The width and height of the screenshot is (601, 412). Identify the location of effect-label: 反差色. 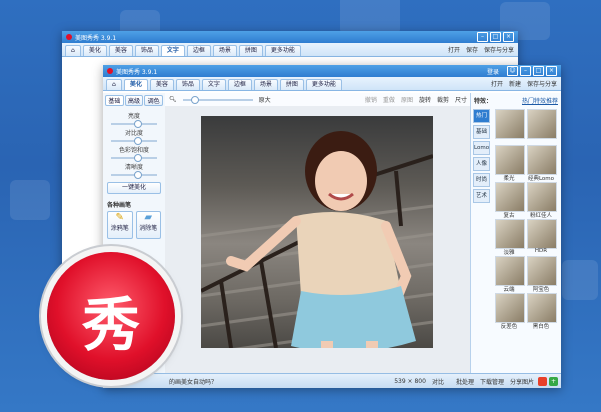
(509, 327).